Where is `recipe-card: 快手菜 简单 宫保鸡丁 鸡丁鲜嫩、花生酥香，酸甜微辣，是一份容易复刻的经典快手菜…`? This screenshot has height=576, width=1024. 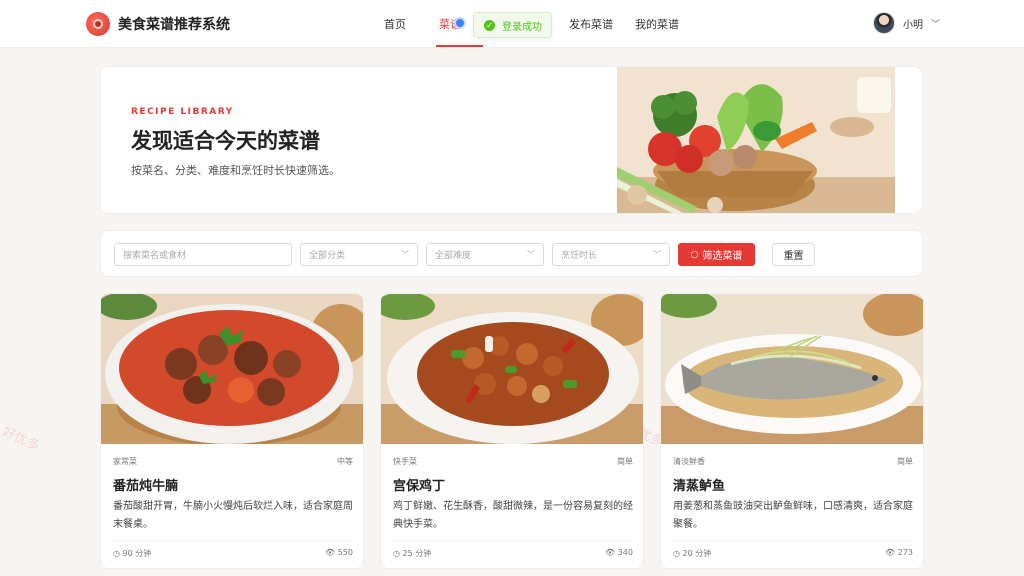
recipe-card: 快手菜 简单 宫保鸡丁 鸡丁鲜嫩、花生酥香，酸甜微辣，是一份容易复刻的经典快手菜… is located at coordinates (512, 431).